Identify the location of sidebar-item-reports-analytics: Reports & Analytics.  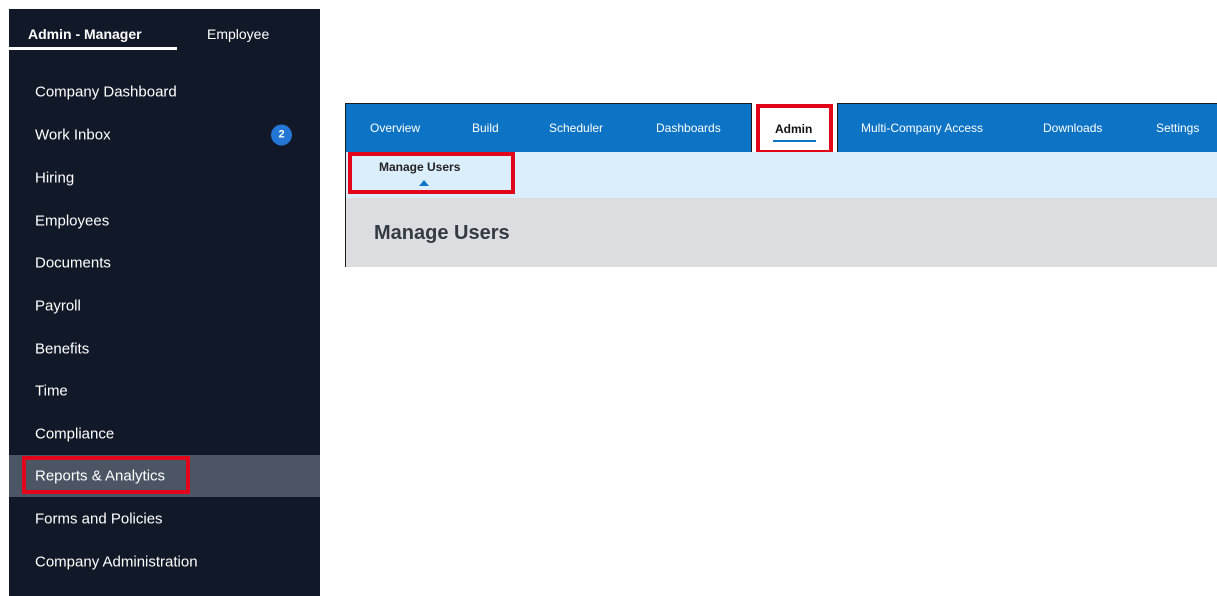
(164, 476).